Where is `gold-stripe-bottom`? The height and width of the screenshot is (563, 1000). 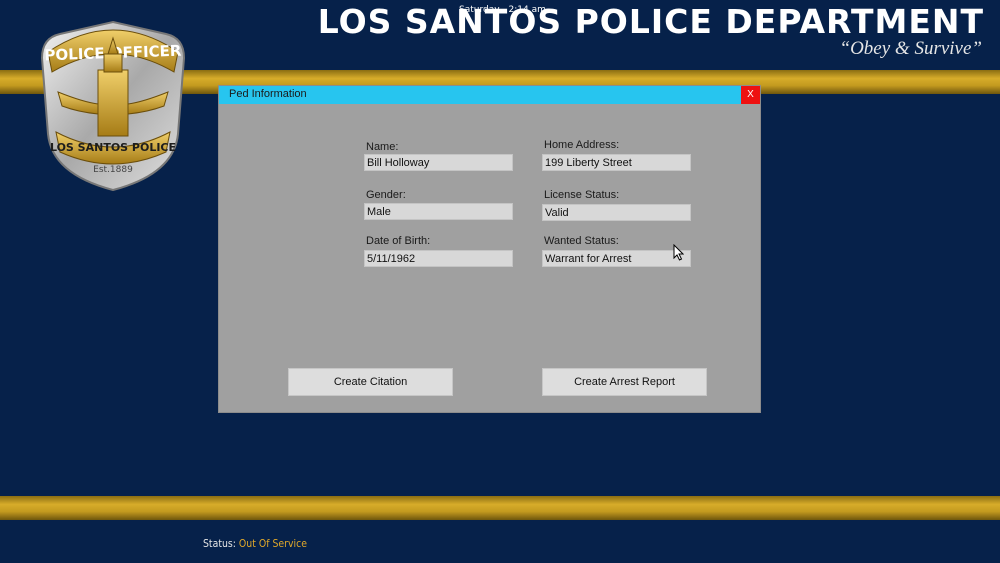 gold-stripe-bottom is located at coordinates (500, 508).